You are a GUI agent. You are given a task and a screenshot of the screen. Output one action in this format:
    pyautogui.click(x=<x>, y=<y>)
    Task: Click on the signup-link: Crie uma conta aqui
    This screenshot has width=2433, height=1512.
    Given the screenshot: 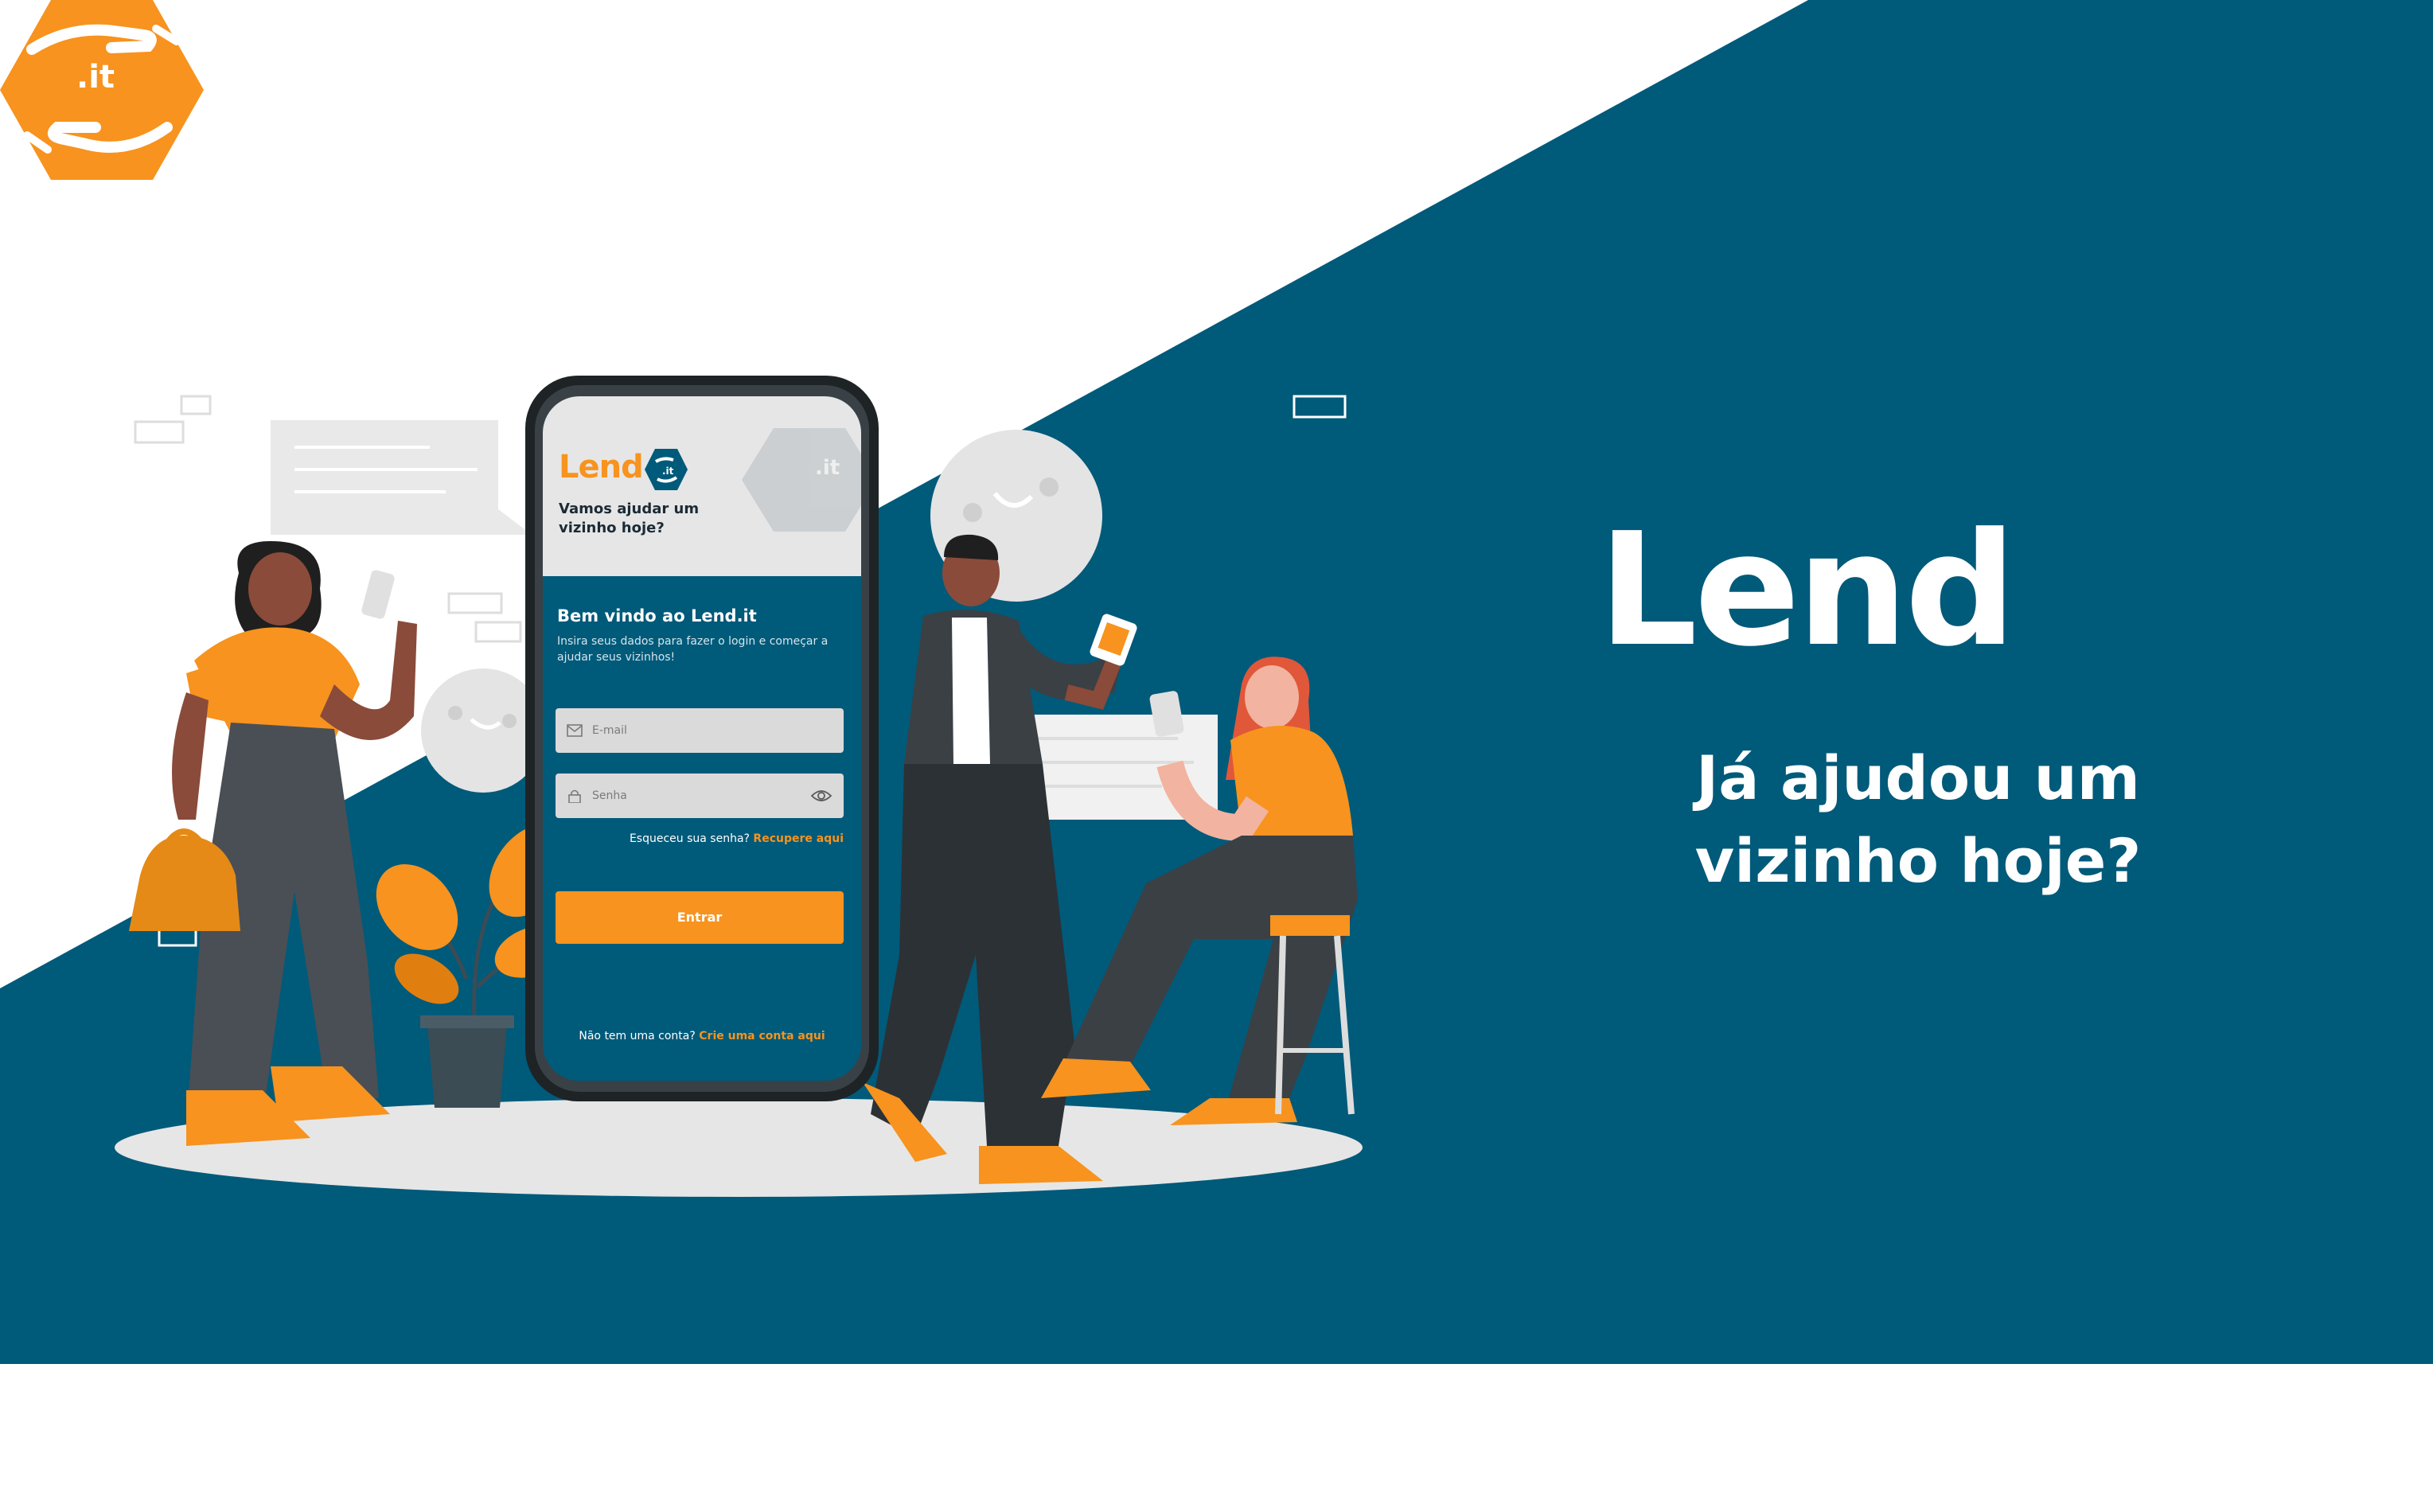 What is the action you would take?
    pyautogui.click(x=762, y=1036)
    